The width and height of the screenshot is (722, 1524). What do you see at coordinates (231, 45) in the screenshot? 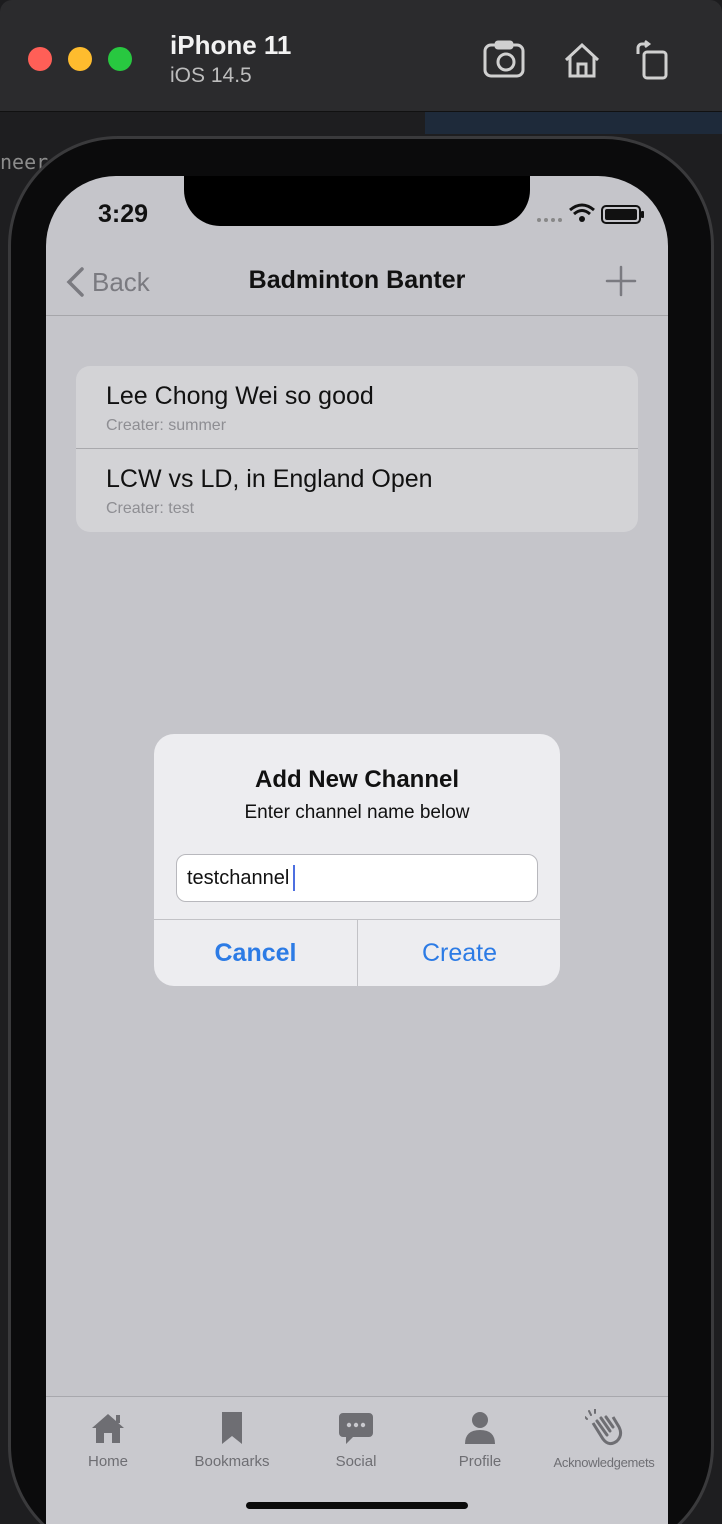
I see `device-name: iPhone 11` at bounding box center [231, 45].